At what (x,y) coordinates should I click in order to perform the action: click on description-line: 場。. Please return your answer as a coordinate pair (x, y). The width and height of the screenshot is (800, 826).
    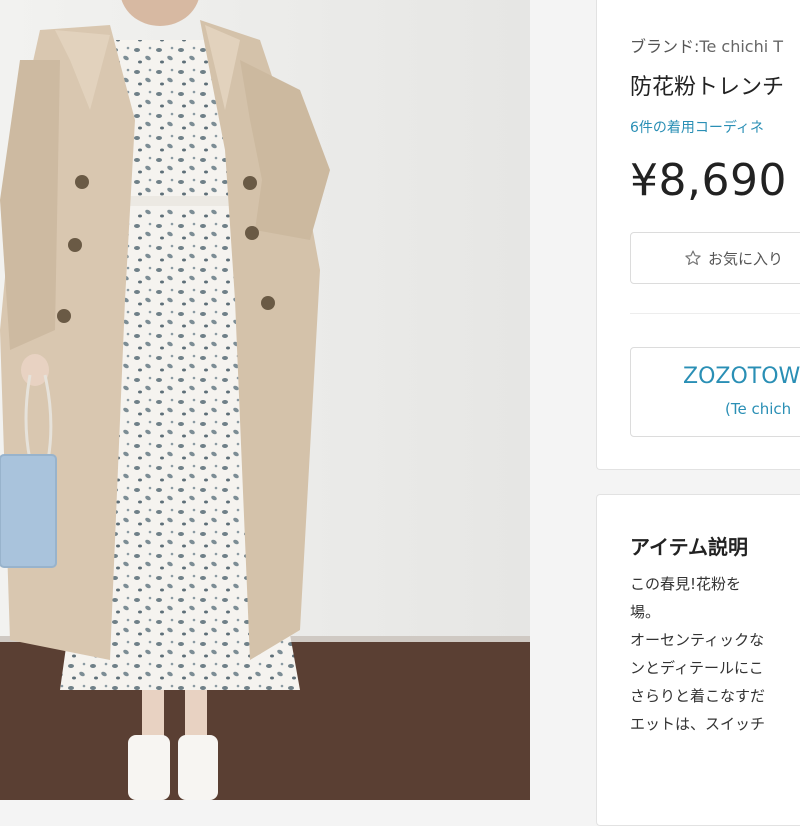
    Looking at the image, I should click on (645, 612).